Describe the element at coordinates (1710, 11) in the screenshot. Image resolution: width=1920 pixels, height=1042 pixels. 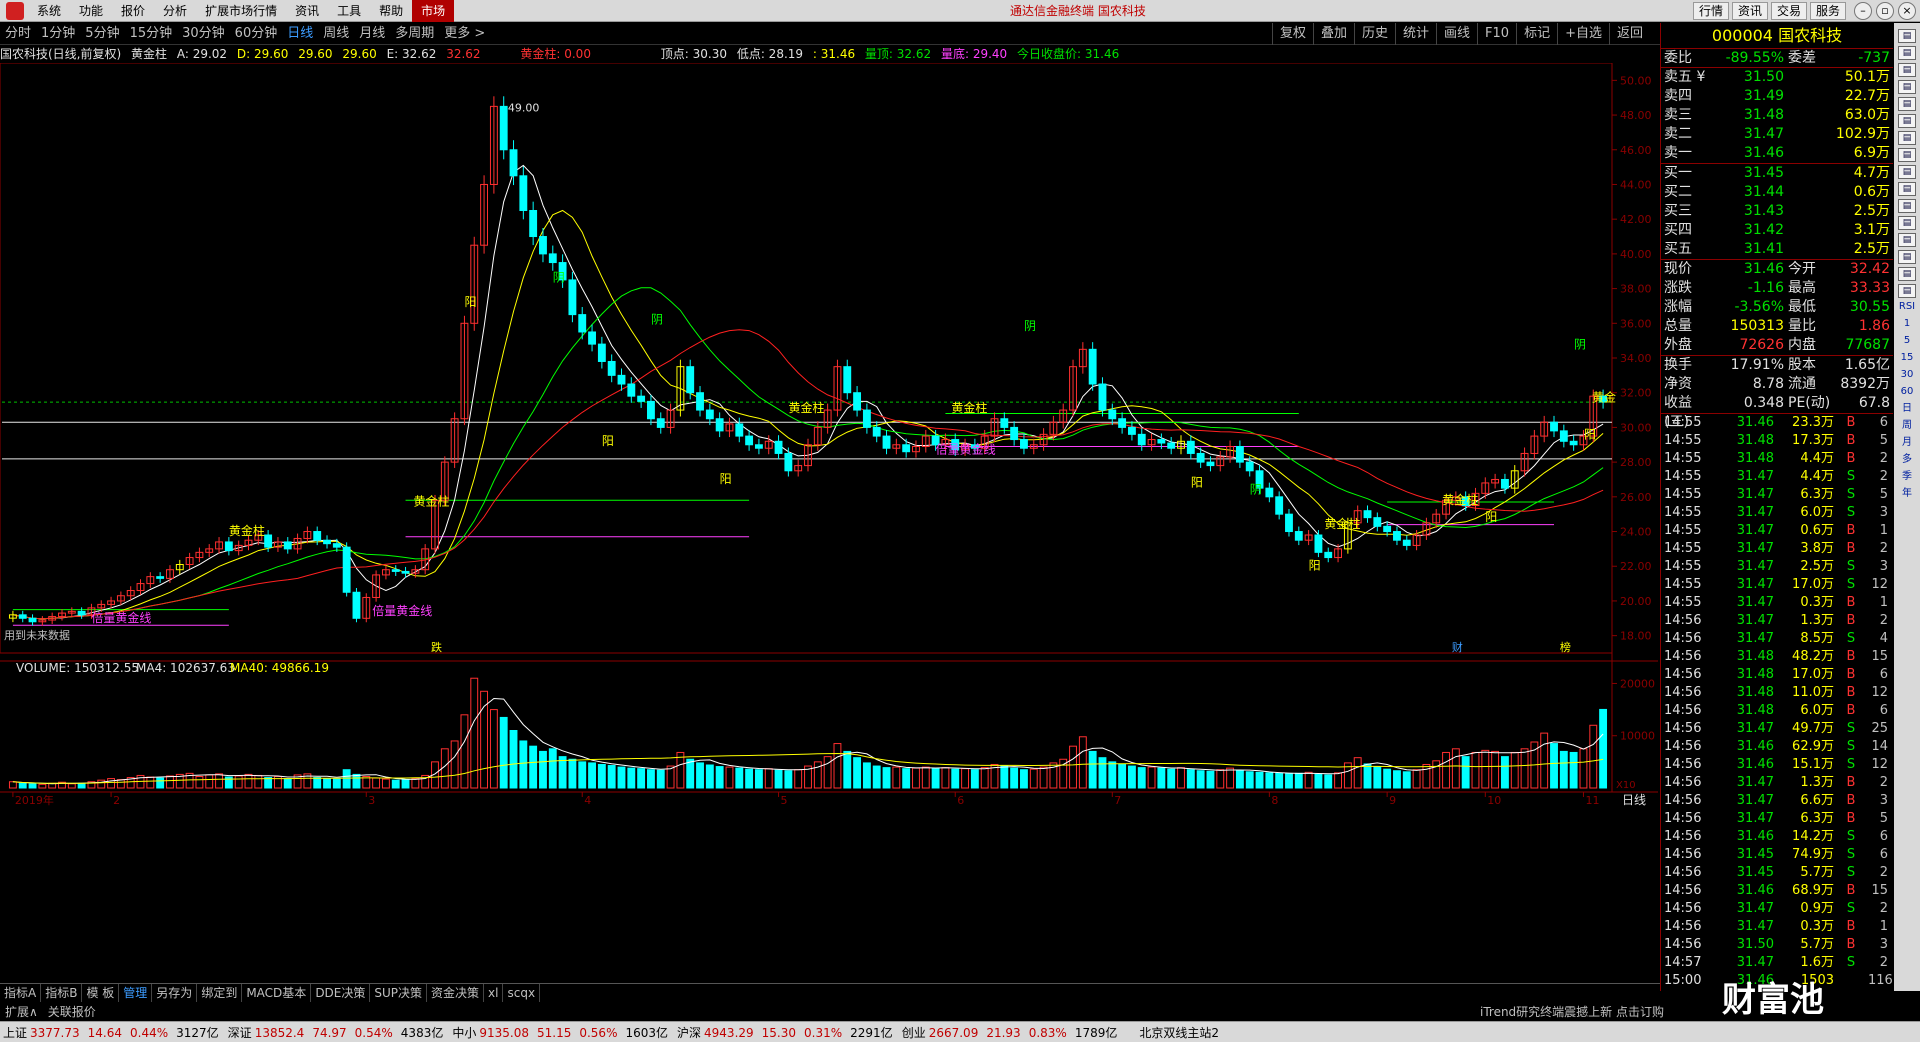
I see `top-btn-quote: 行情` at that location.